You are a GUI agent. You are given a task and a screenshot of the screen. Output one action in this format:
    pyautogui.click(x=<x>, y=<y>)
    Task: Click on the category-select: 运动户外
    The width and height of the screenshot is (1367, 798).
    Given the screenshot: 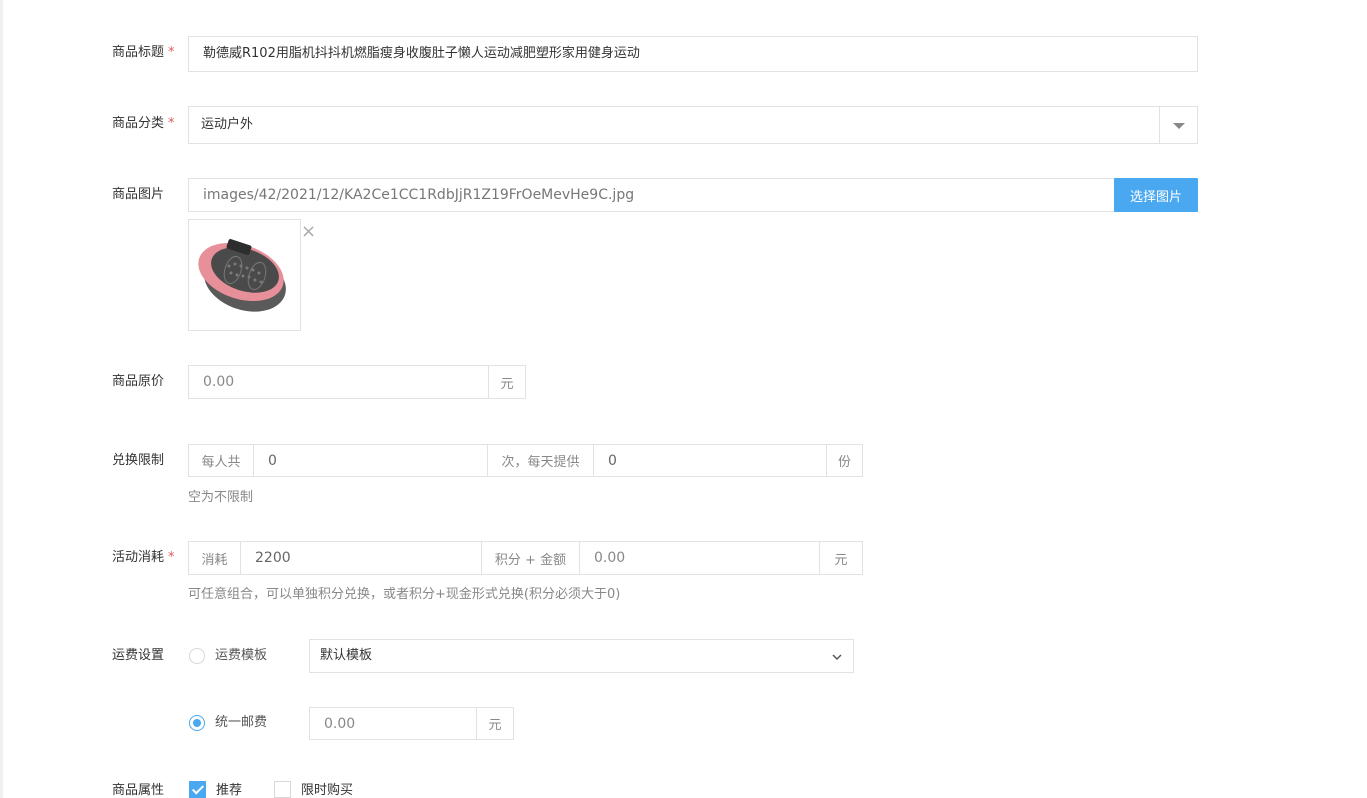 What is the action you would take?
    pyautogui.click(x=693, y=125)
    